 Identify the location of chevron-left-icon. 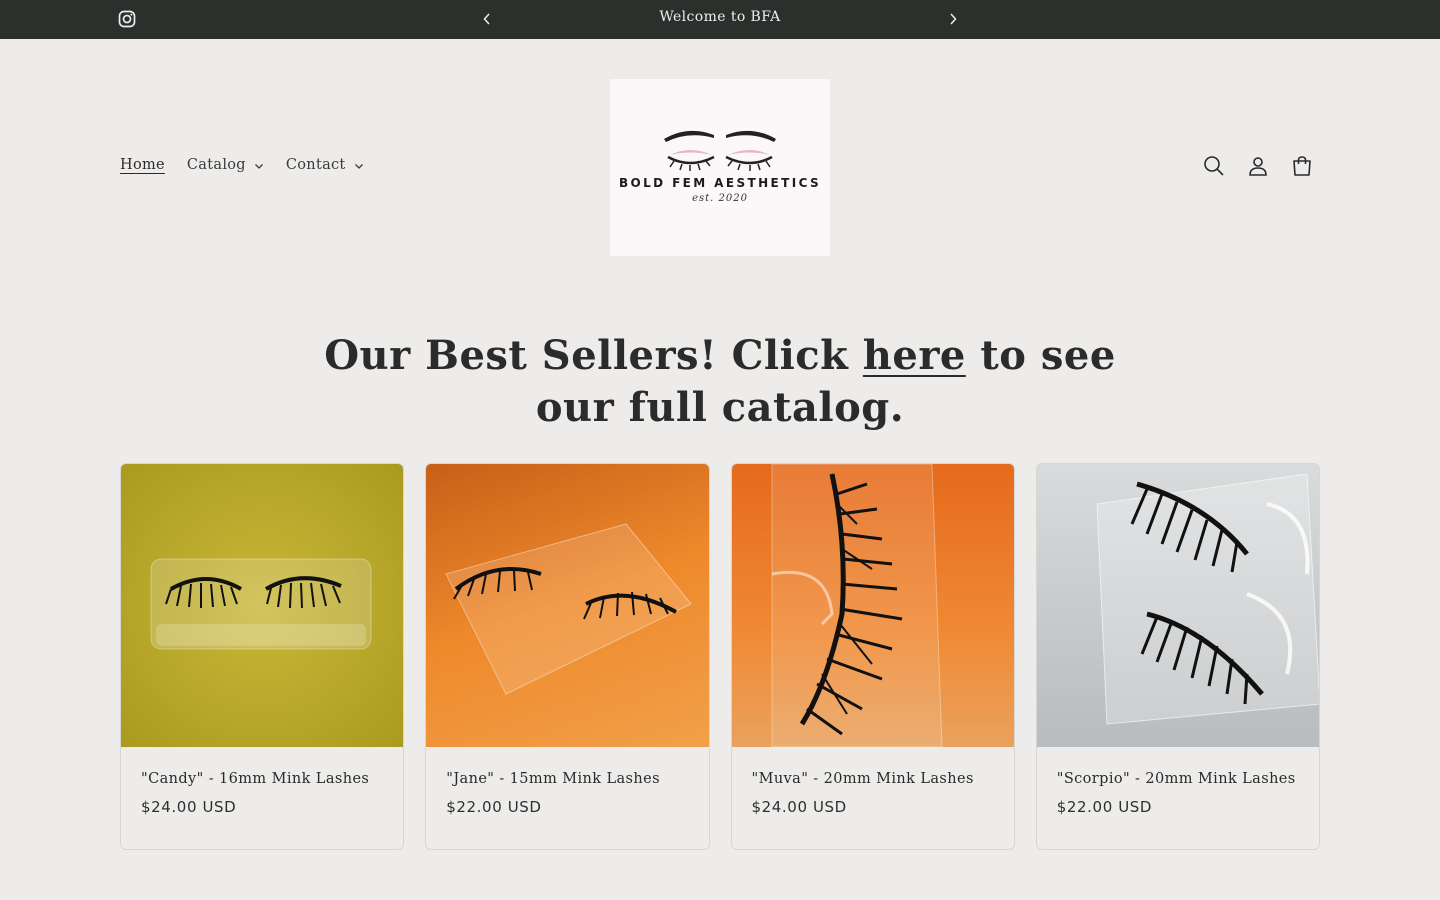
(487, 19).